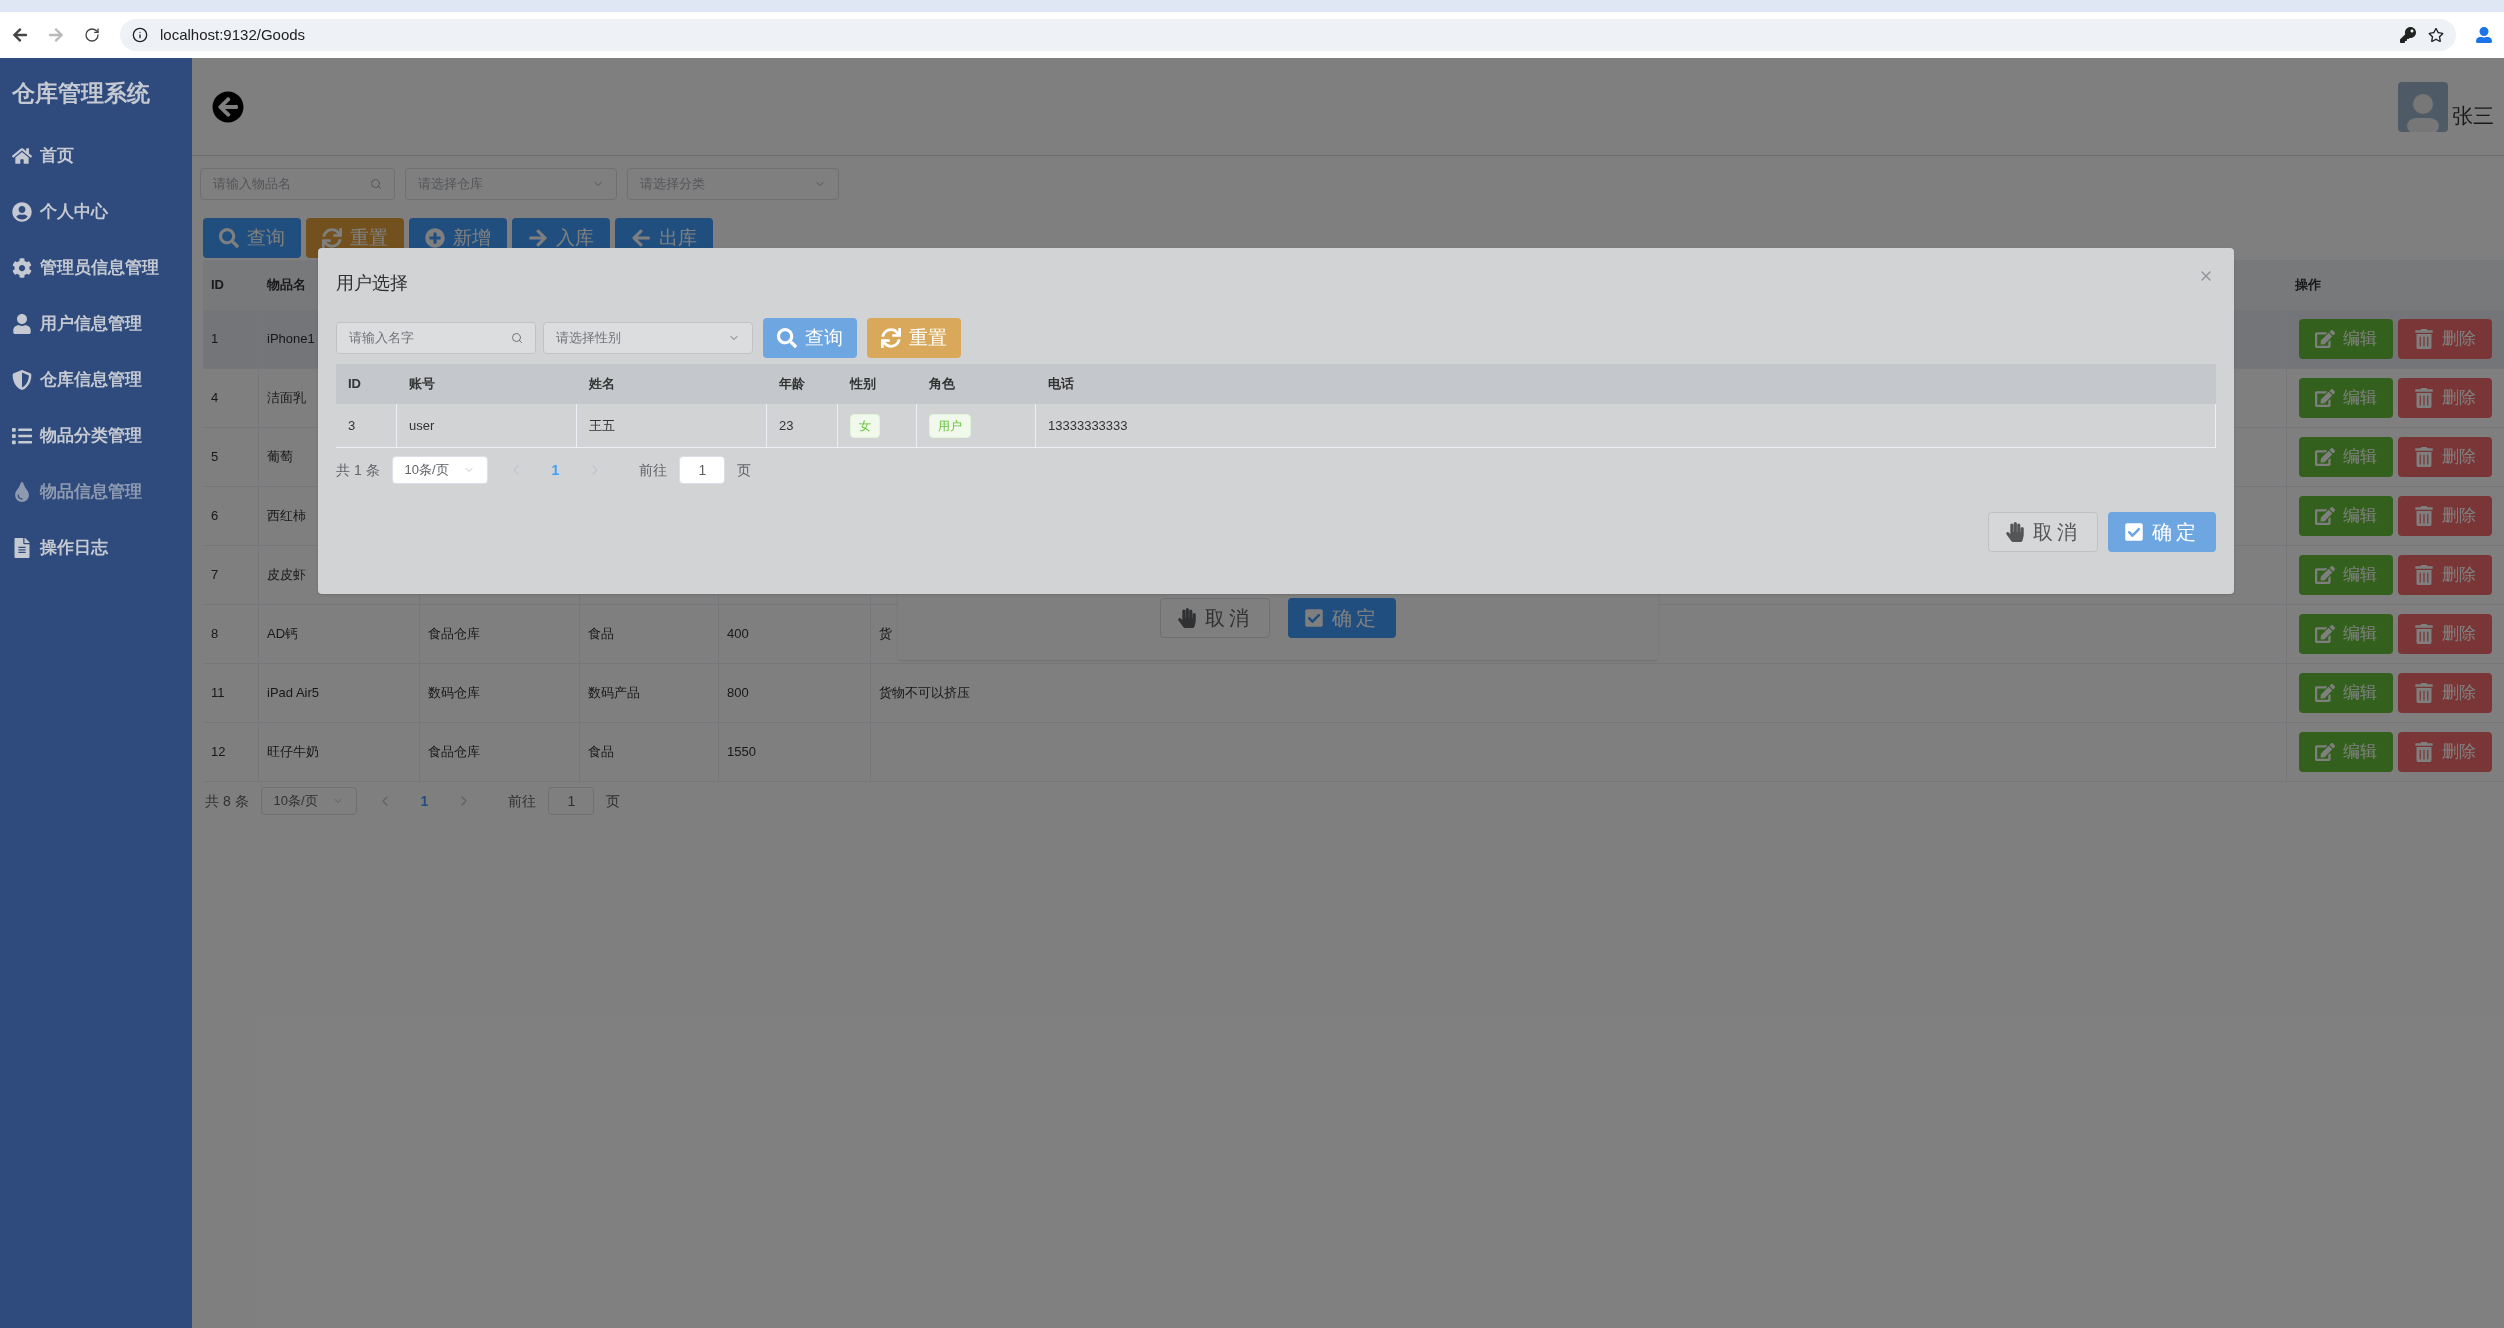 This screenshot has width=2504, height=1328. What do you see at coordinates (358, 470) in the screenshot?
I see `total-count: 共 1 条` at bounding box center [358, 470].